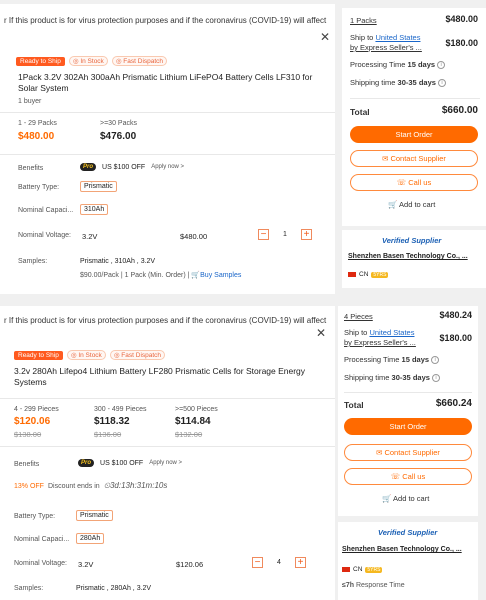  What do you see at coordinates (360, 112) in the screenshot?
I see `total-label: Total` at bounding box center [360, 112].